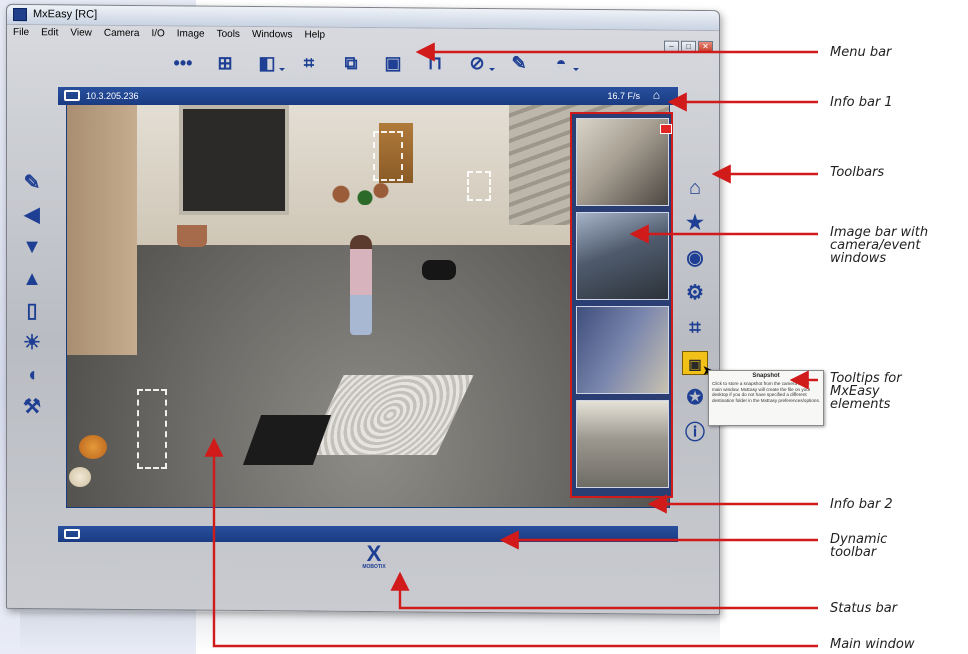 This screenshot has height=654, width=968. What do you see at coordinates (234, 160) in the screenshot?
I see `glass-door` at bounding box center [234, 160].